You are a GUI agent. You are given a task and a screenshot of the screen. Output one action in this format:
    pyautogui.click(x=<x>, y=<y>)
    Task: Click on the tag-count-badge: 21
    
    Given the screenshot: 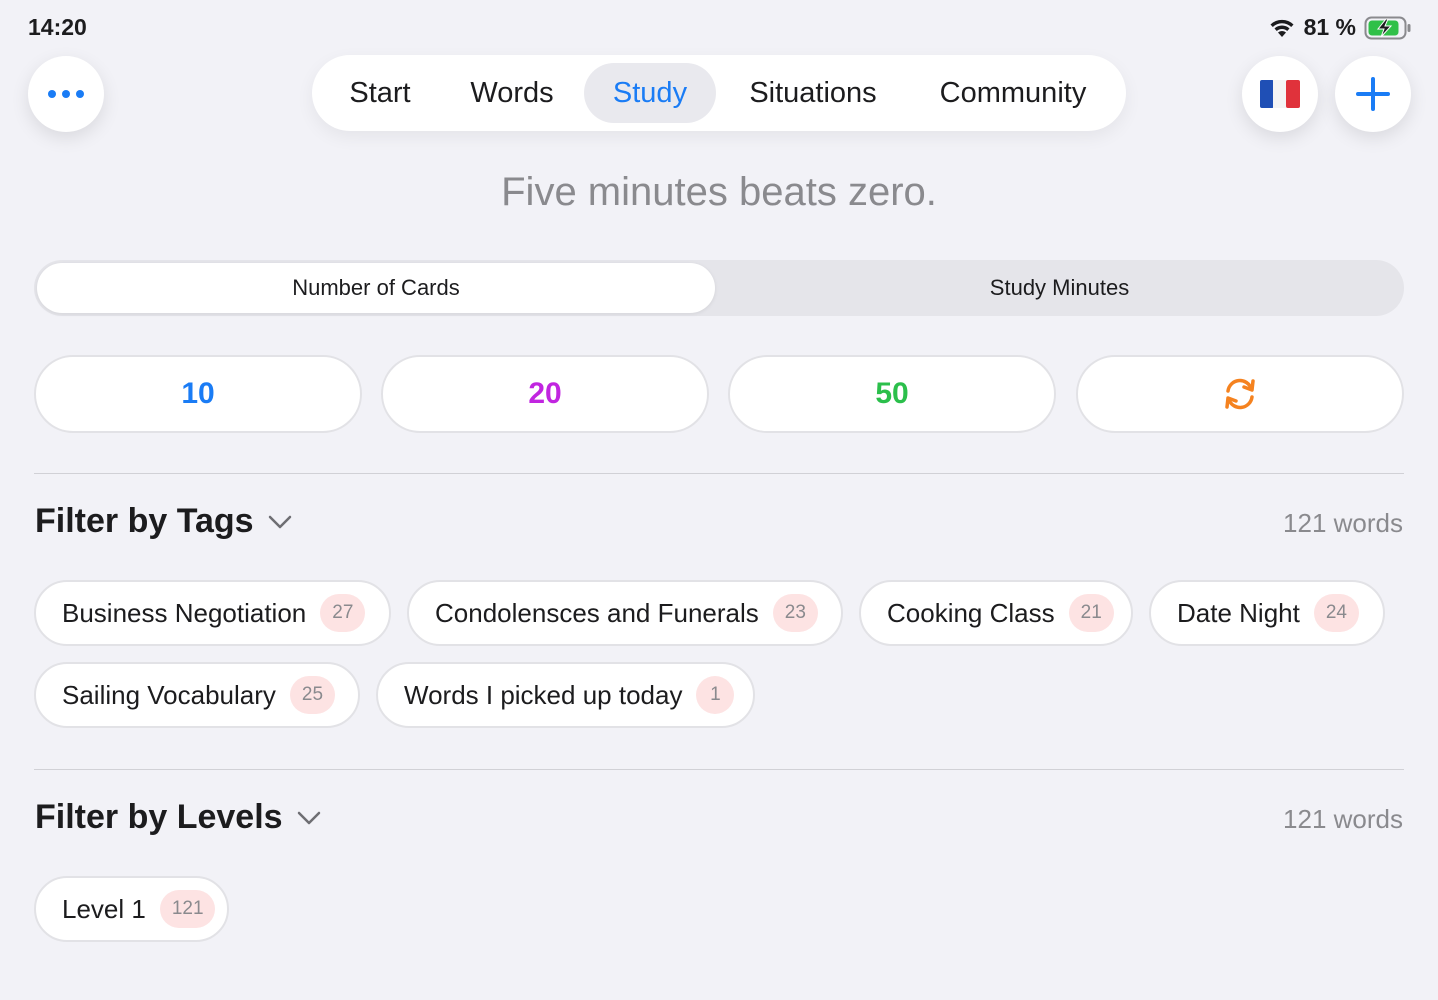 What is the action you would take?
    pyautogui.click(x=1091, y=613)
    